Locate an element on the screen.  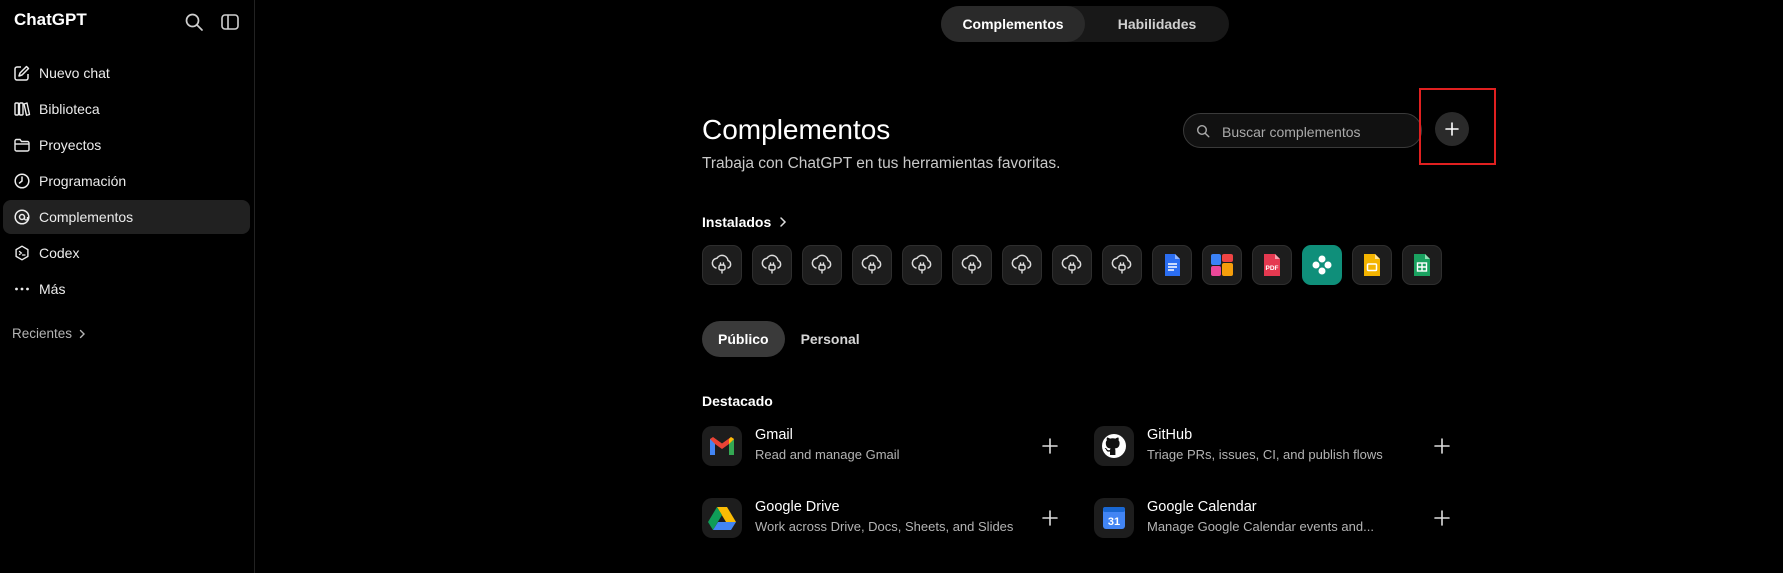
google-drive-icon is located at coordinates (722, 518).